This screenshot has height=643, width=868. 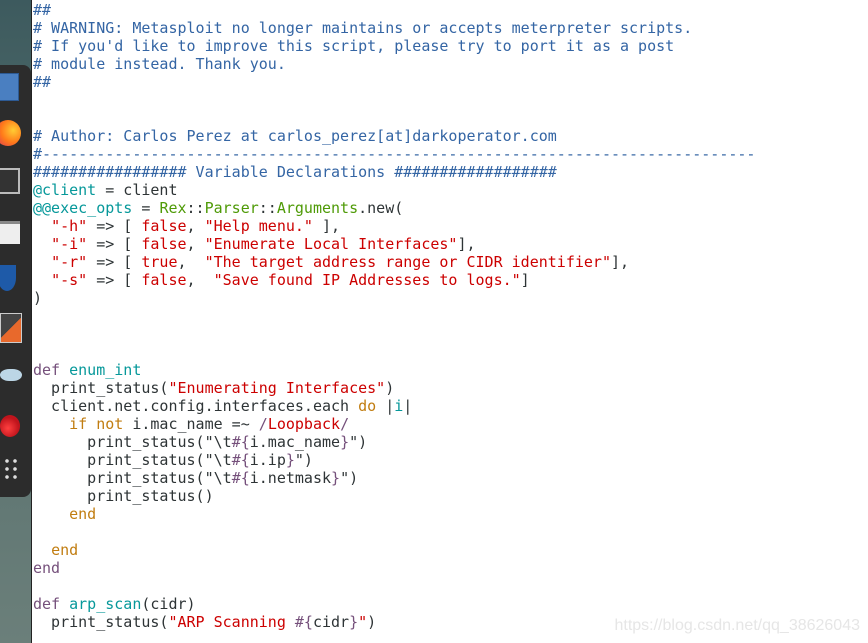 I want to click on firefox-icon, so click(x=10, y=133).